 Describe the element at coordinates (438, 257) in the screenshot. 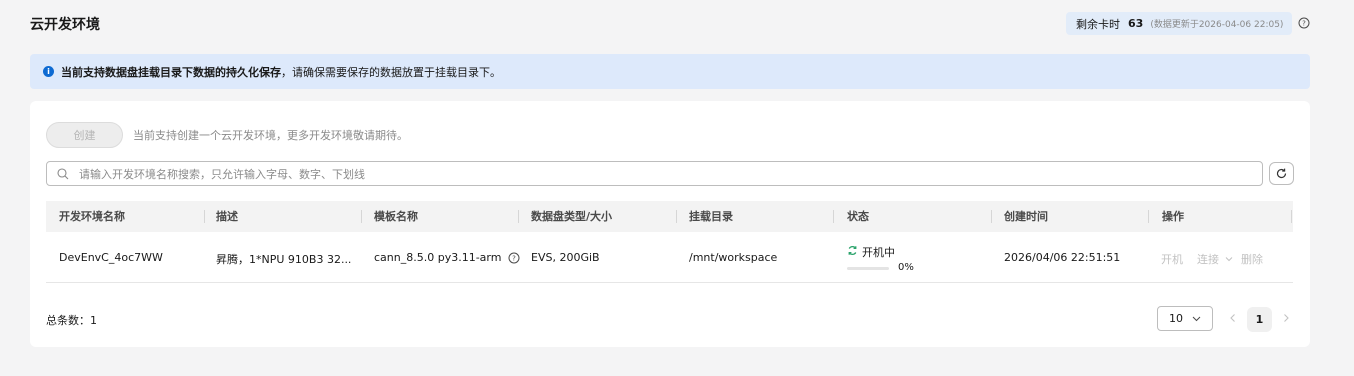

I see `env-template: cann_8.5.0 py3.11-arm` at that location.